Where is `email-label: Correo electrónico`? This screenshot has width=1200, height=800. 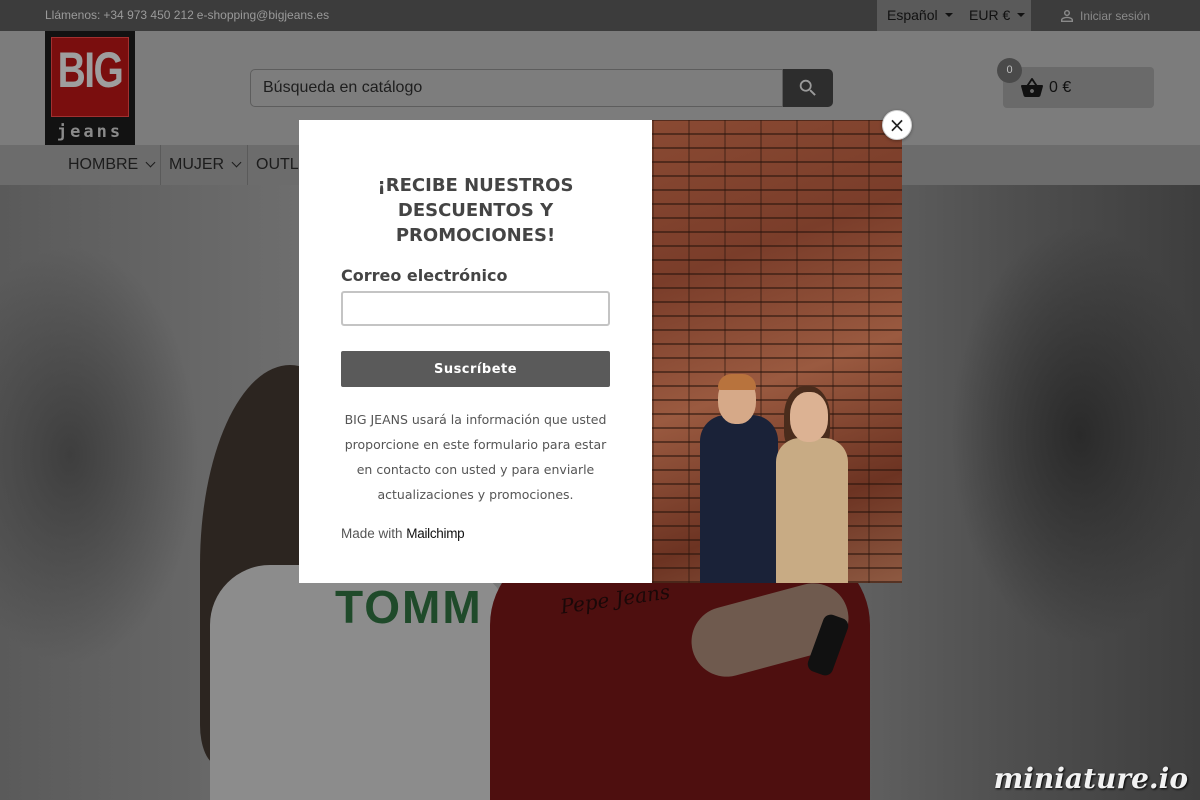 email-label: Correo electrónico is located at coordinates (424, 275).